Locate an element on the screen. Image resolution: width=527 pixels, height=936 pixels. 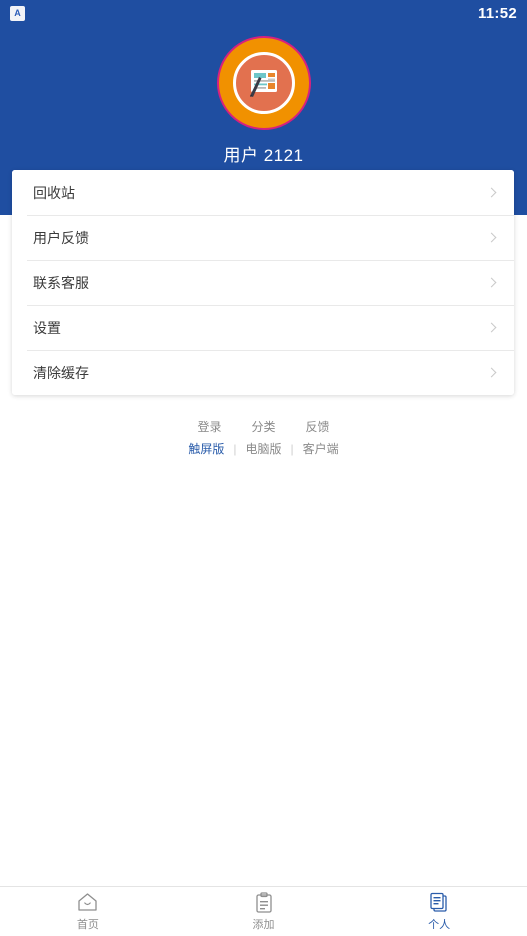
footer-row-secondary: 触屏版 | 电脑版 | 客户端 is located at coordinates (263, 448).